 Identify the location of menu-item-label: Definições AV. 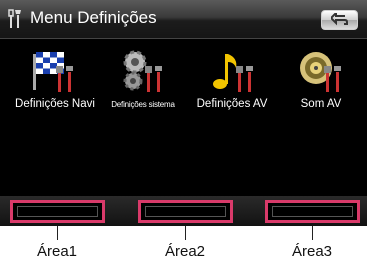
(232, 104).